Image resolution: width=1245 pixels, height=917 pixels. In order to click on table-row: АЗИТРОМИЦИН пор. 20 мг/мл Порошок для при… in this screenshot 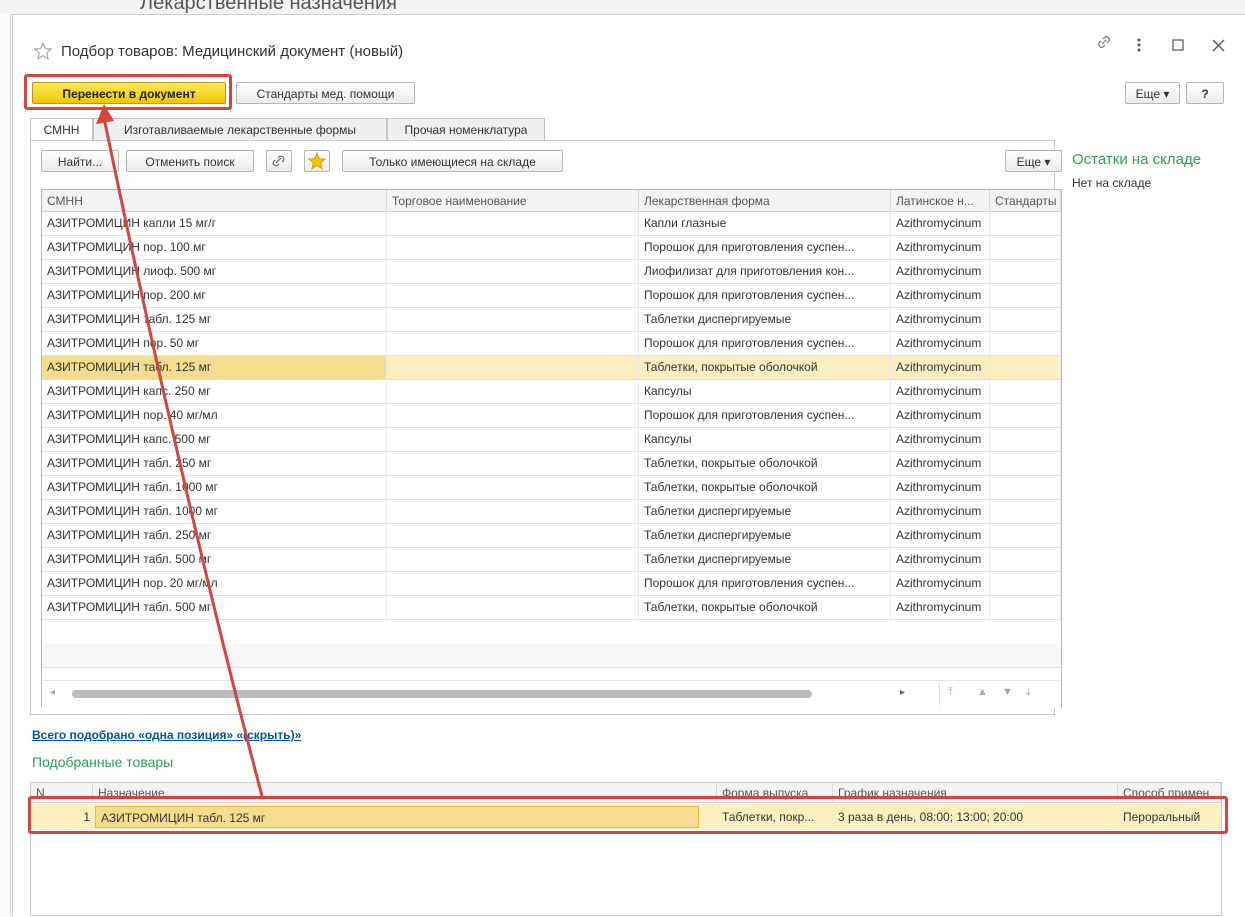, I will do `click(551, 584)`.